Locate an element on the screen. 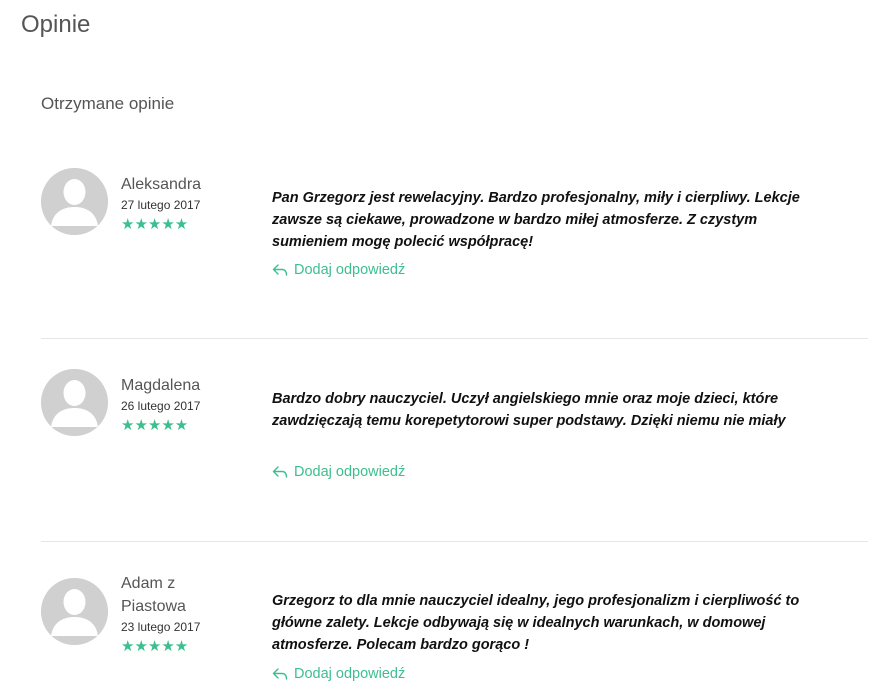 The image size is (883, 700). review-author: Aleksandra is located at coordinates (161, 184).